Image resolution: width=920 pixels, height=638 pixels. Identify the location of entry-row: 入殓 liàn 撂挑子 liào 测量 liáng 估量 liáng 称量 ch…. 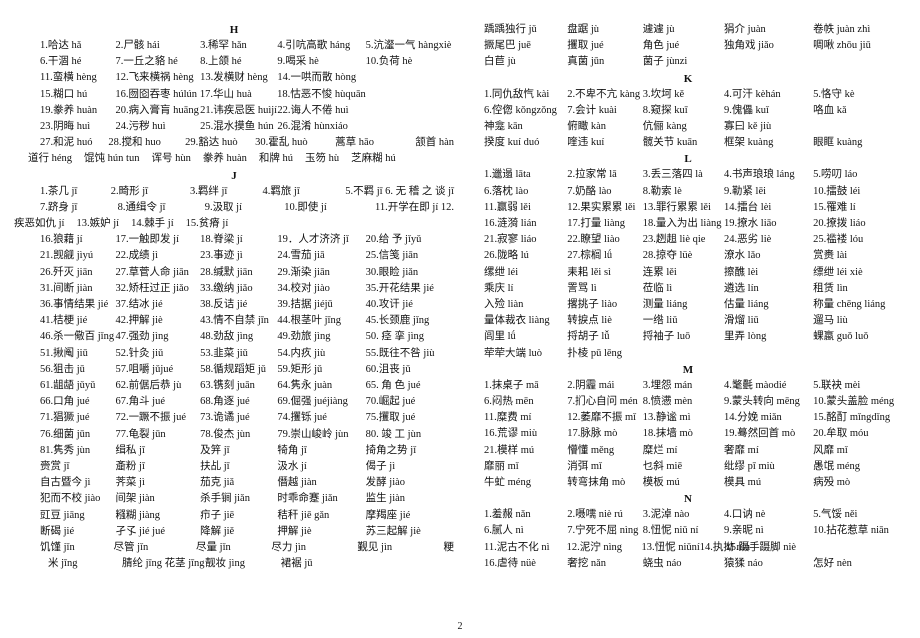
(688, 305).